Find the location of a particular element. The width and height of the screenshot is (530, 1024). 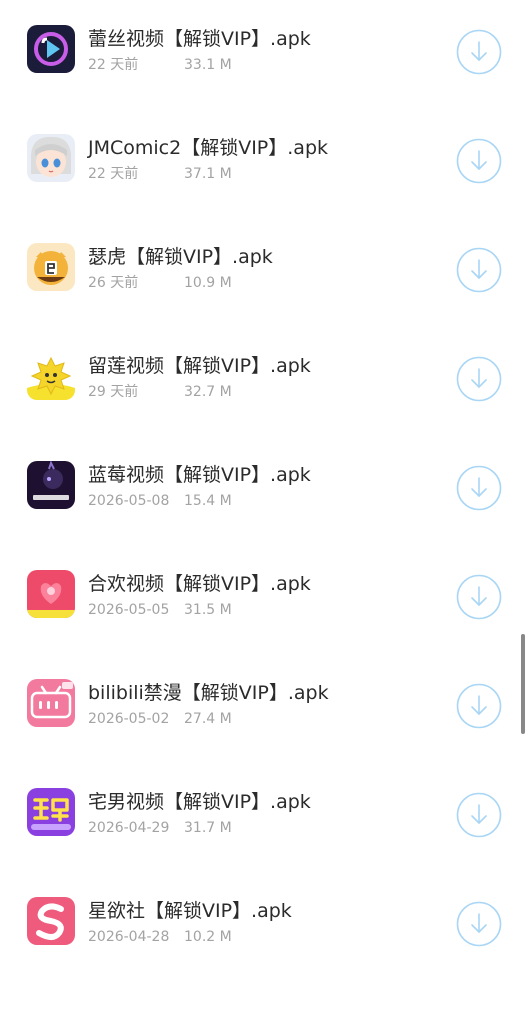

list-item: 瑟虎【解锁VIP】.apk 26 天前 10.9 M is located at coordinates (265, 297).